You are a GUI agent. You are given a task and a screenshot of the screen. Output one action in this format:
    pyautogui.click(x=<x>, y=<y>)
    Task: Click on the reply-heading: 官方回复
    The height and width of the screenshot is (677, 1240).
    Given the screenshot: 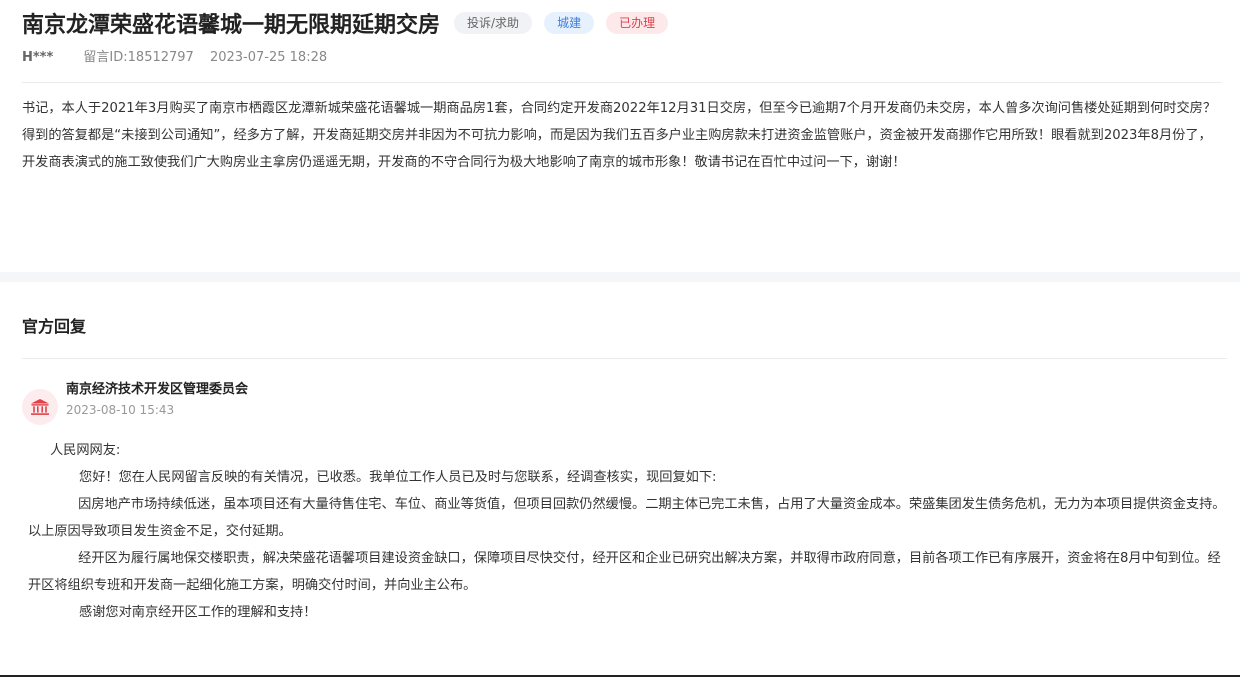 What is the action you would take?
    pyautogui.click(x=54, y=326)
    